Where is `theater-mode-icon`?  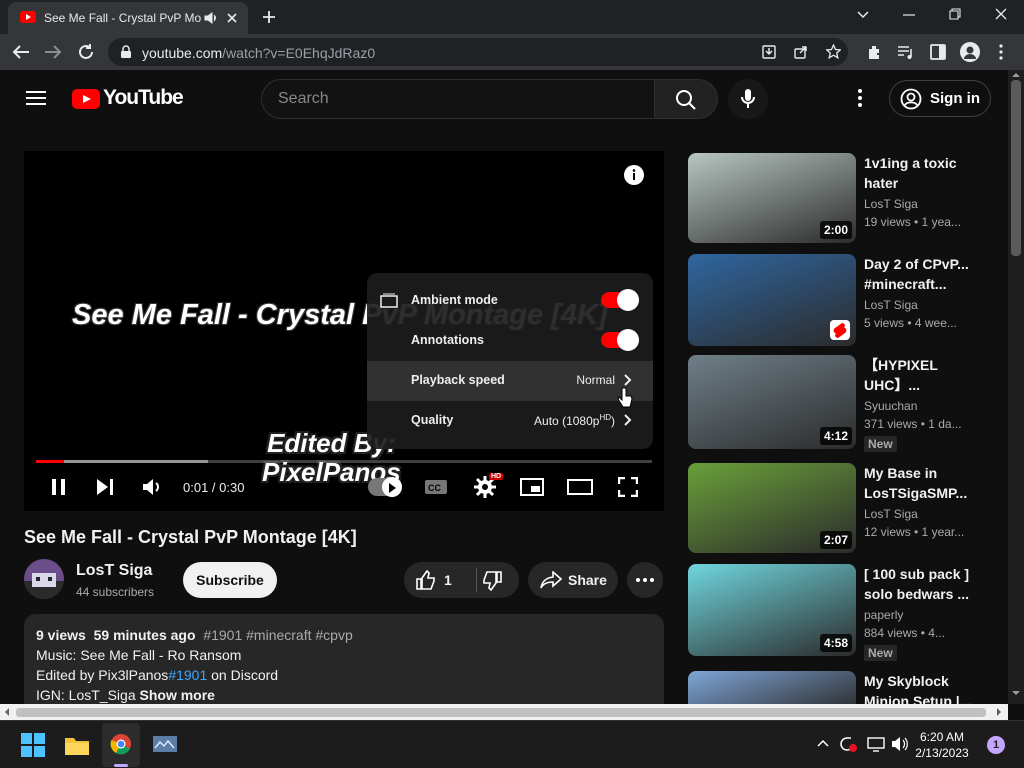
theater-mode-icon is located at coordinates (580, 487).